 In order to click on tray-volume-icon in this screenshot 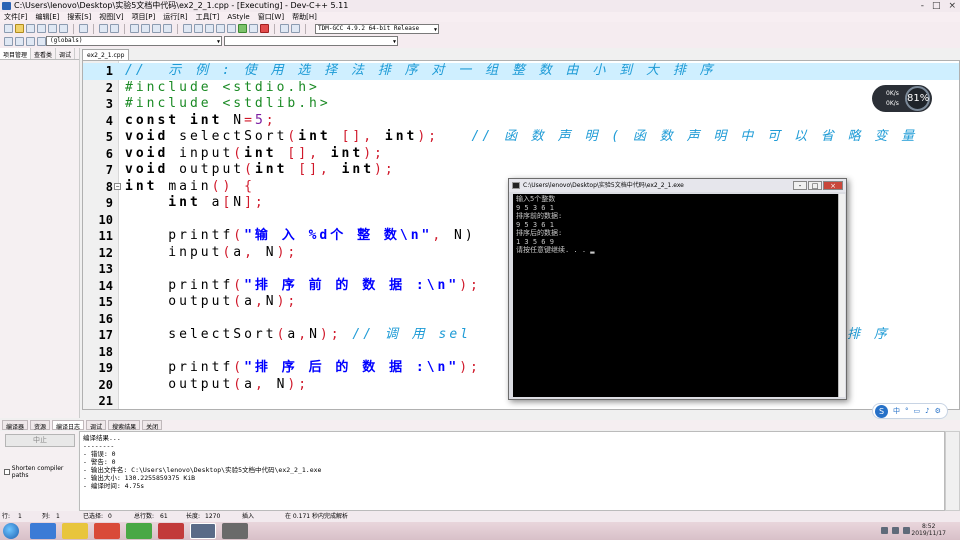, I will do `click(895, 530)`.